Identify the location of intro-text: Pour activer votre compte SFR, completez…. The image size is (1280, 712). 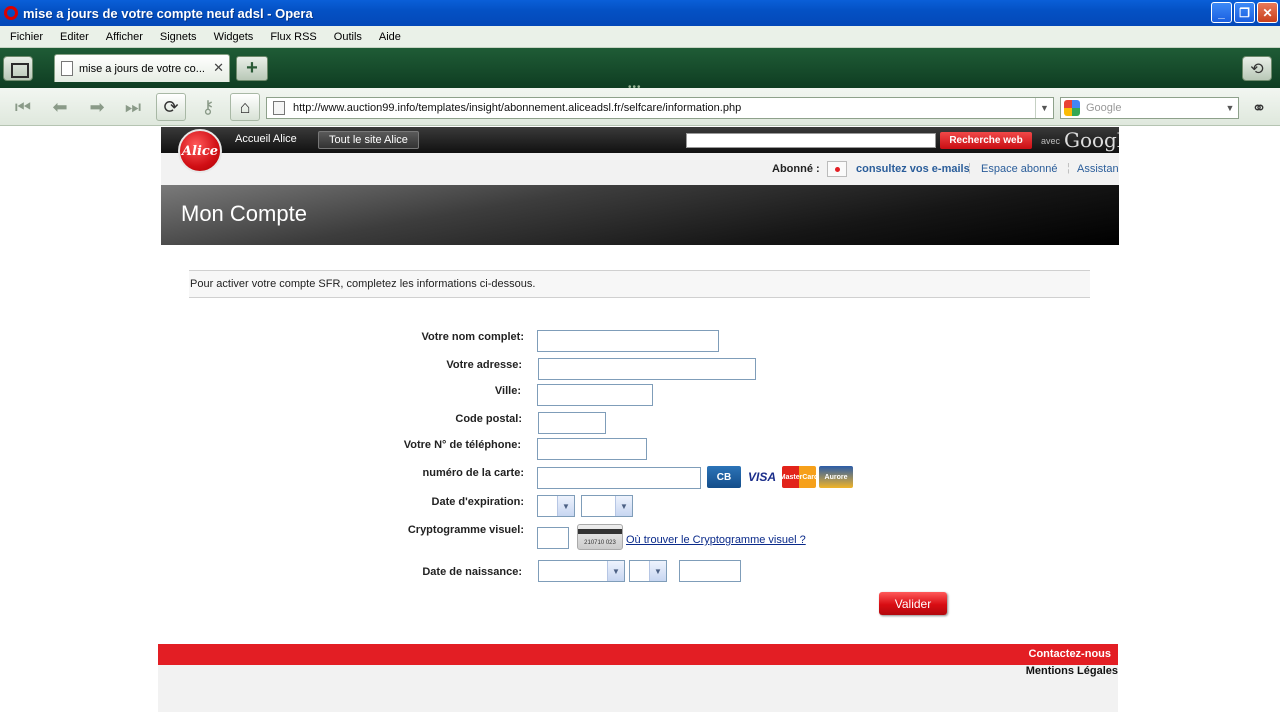
(639, 284).